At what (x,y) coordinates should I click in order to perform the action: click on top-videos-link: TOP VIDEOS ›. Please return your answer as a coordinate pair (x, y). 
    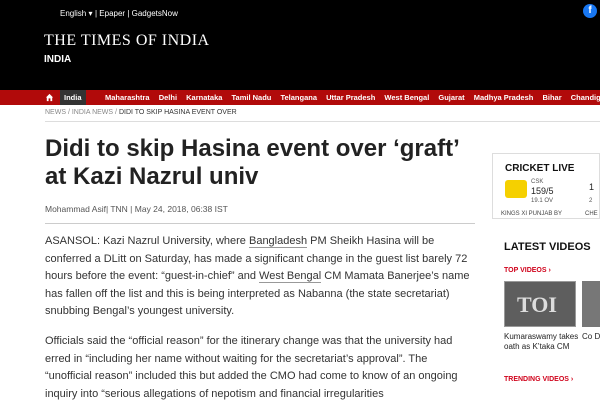
    Looking at the image, I should click on (527, 270).